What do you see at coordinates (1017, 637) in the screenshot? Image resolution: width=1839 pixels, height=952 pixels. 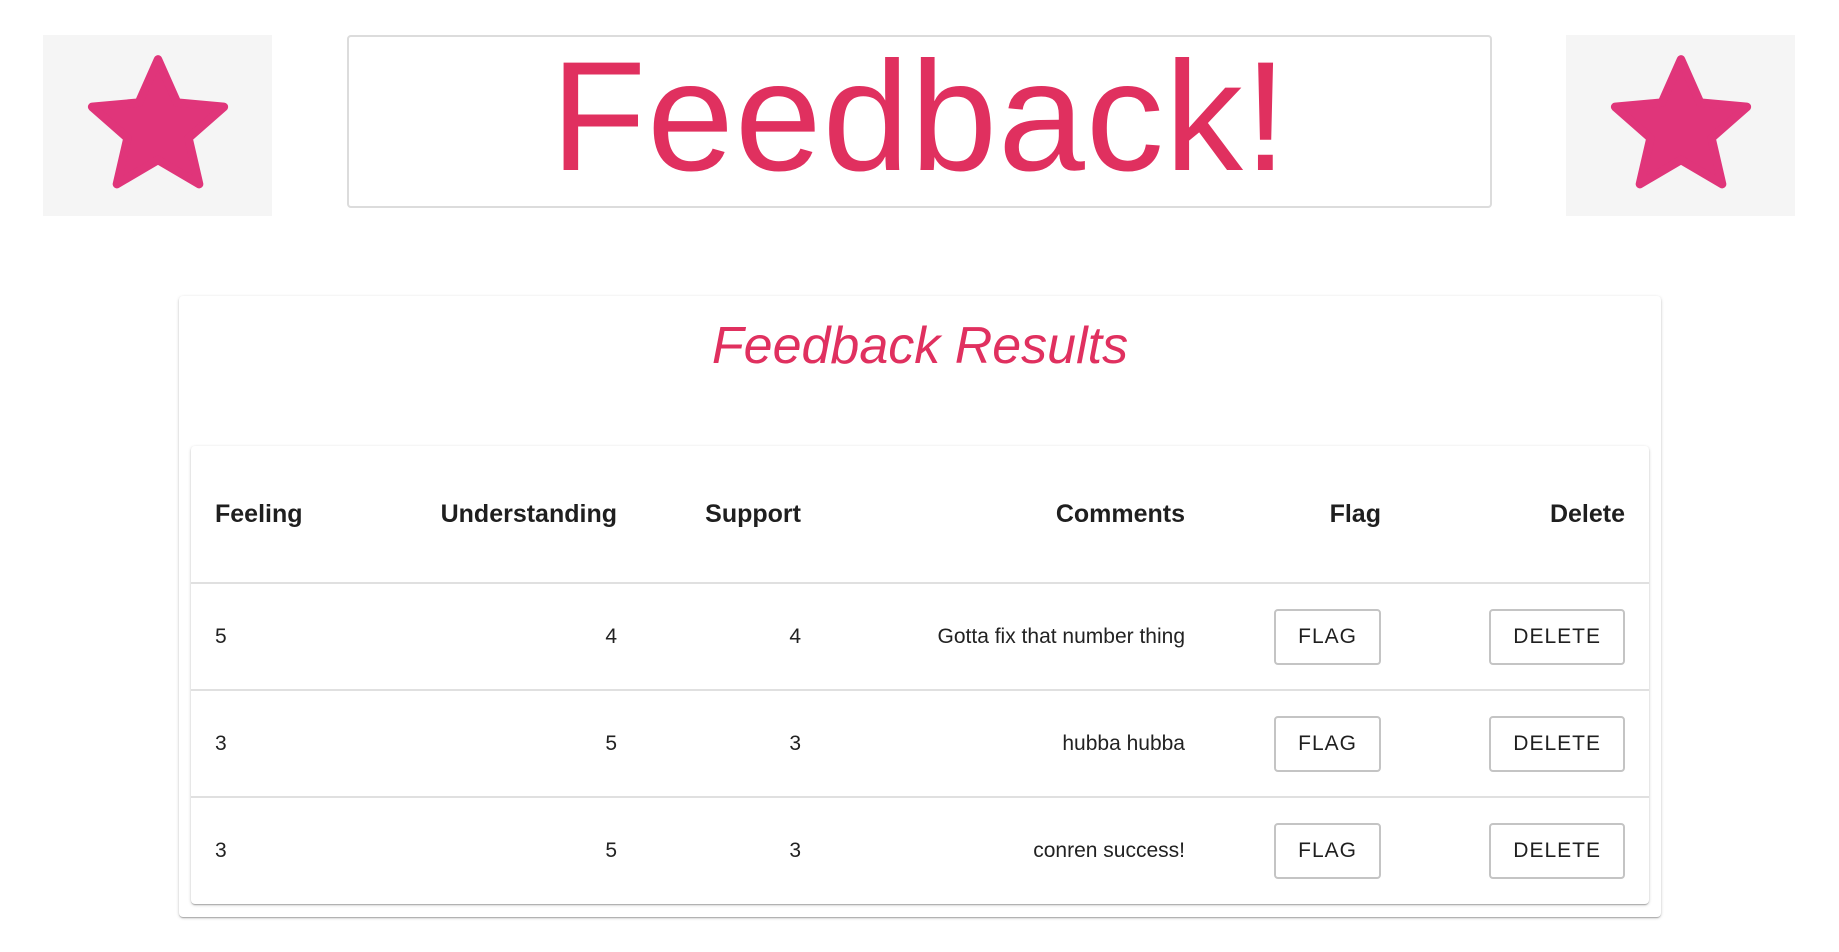 I see `comments-cell: Gotta fix that number thing` at bounding box center [1017, 637].